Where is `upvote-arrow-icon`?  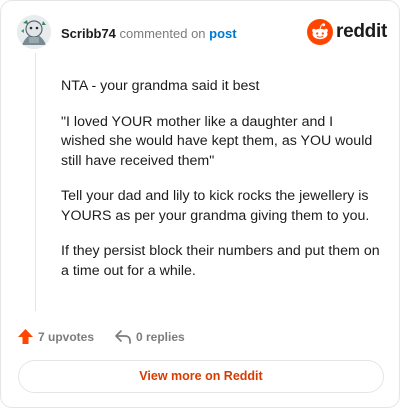 upvote-arrow-icon is located at coordinates (25, 336).